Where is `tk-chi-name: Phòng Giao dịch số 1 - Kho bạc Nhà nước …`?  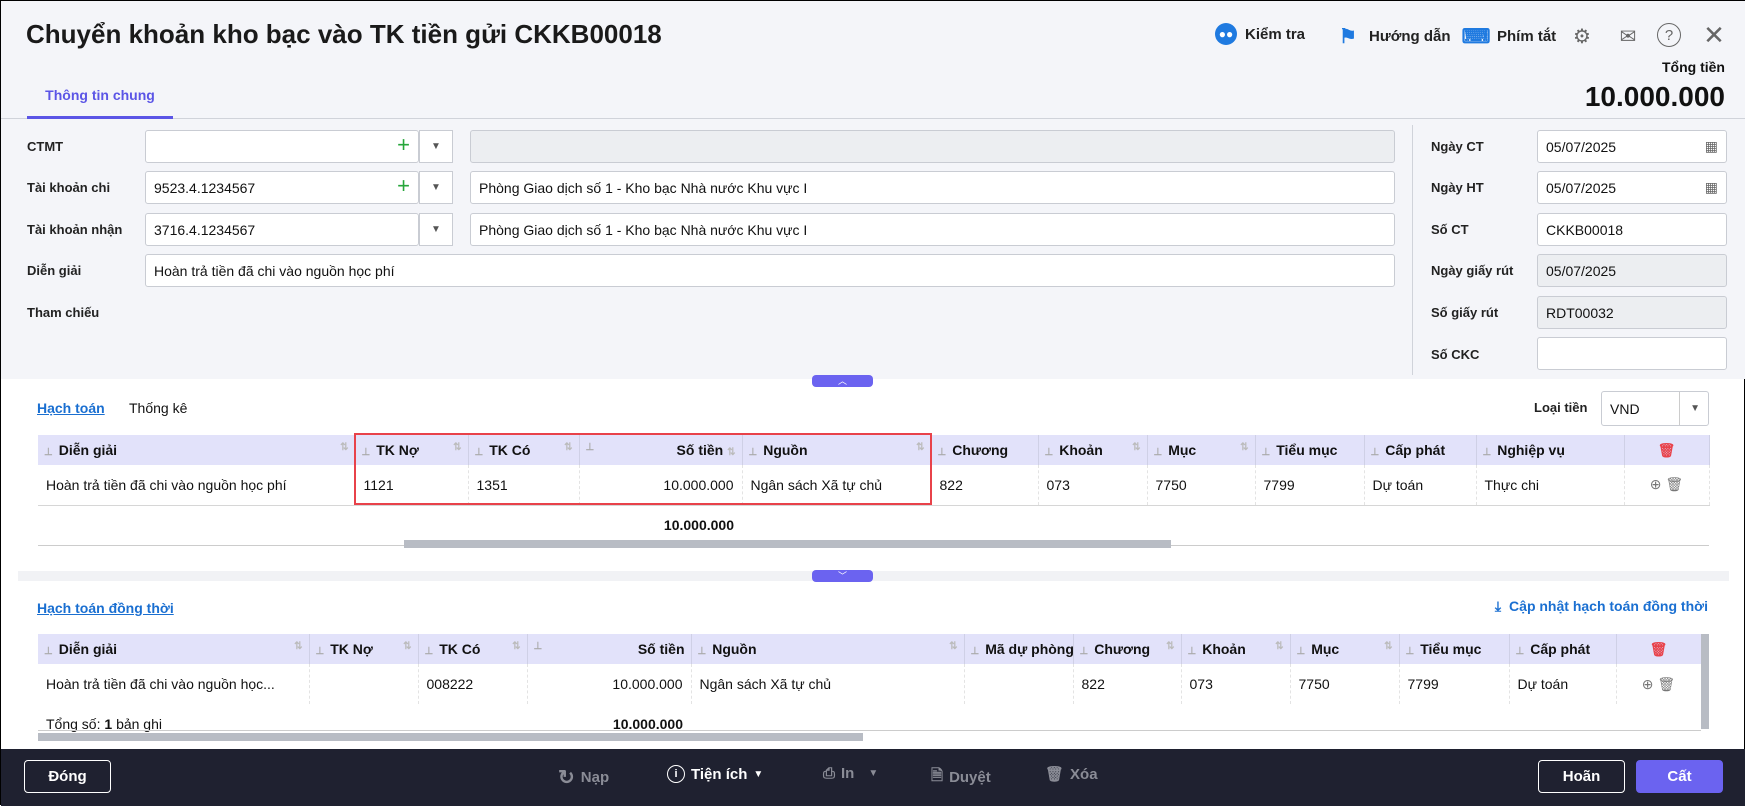
tk-chi-name: Phòng Giao dịch số 1 - Kho bạc Nhà nước … is located at coordinates (932, 187).